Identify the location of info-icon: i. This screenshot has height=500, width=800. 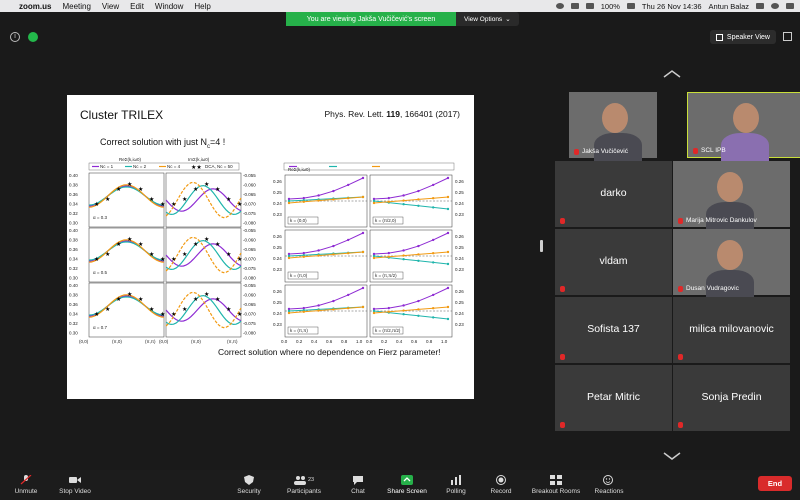
(15, 37).